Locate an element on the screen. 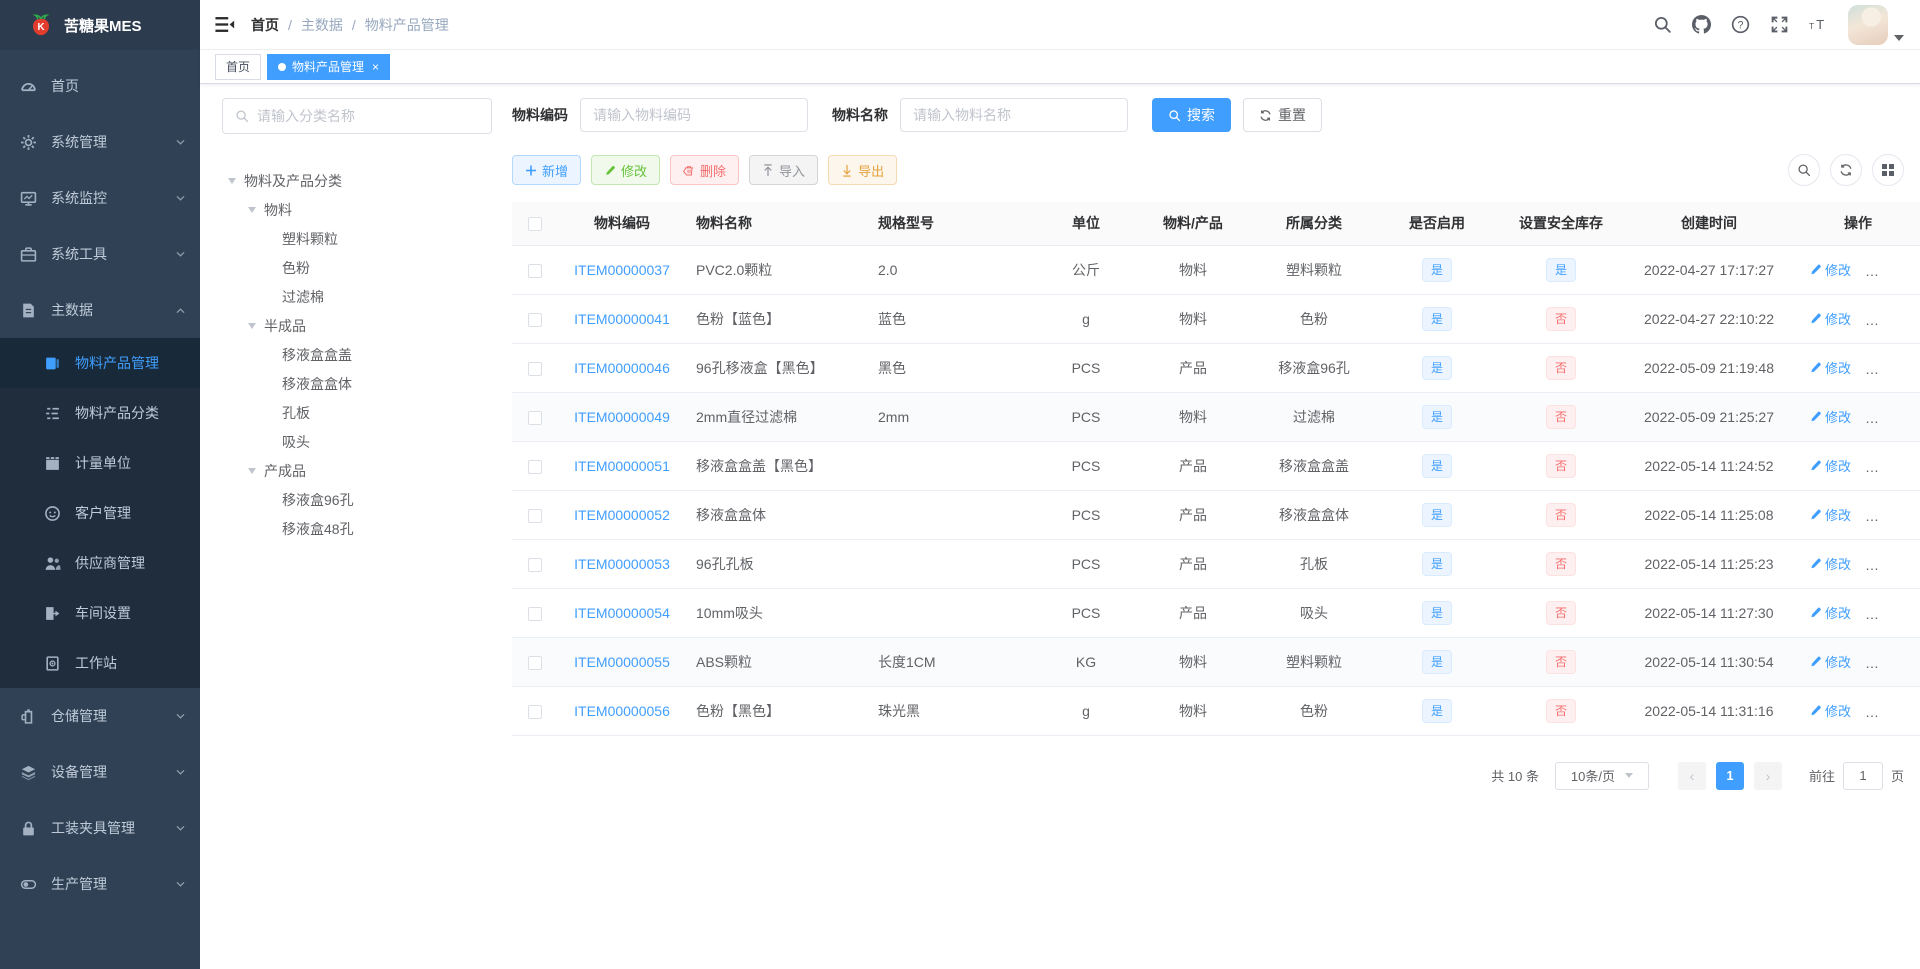 This screenshot has width=1920, height=969. cell-code: ITEM00000052 is located at coordinates (622, 515).